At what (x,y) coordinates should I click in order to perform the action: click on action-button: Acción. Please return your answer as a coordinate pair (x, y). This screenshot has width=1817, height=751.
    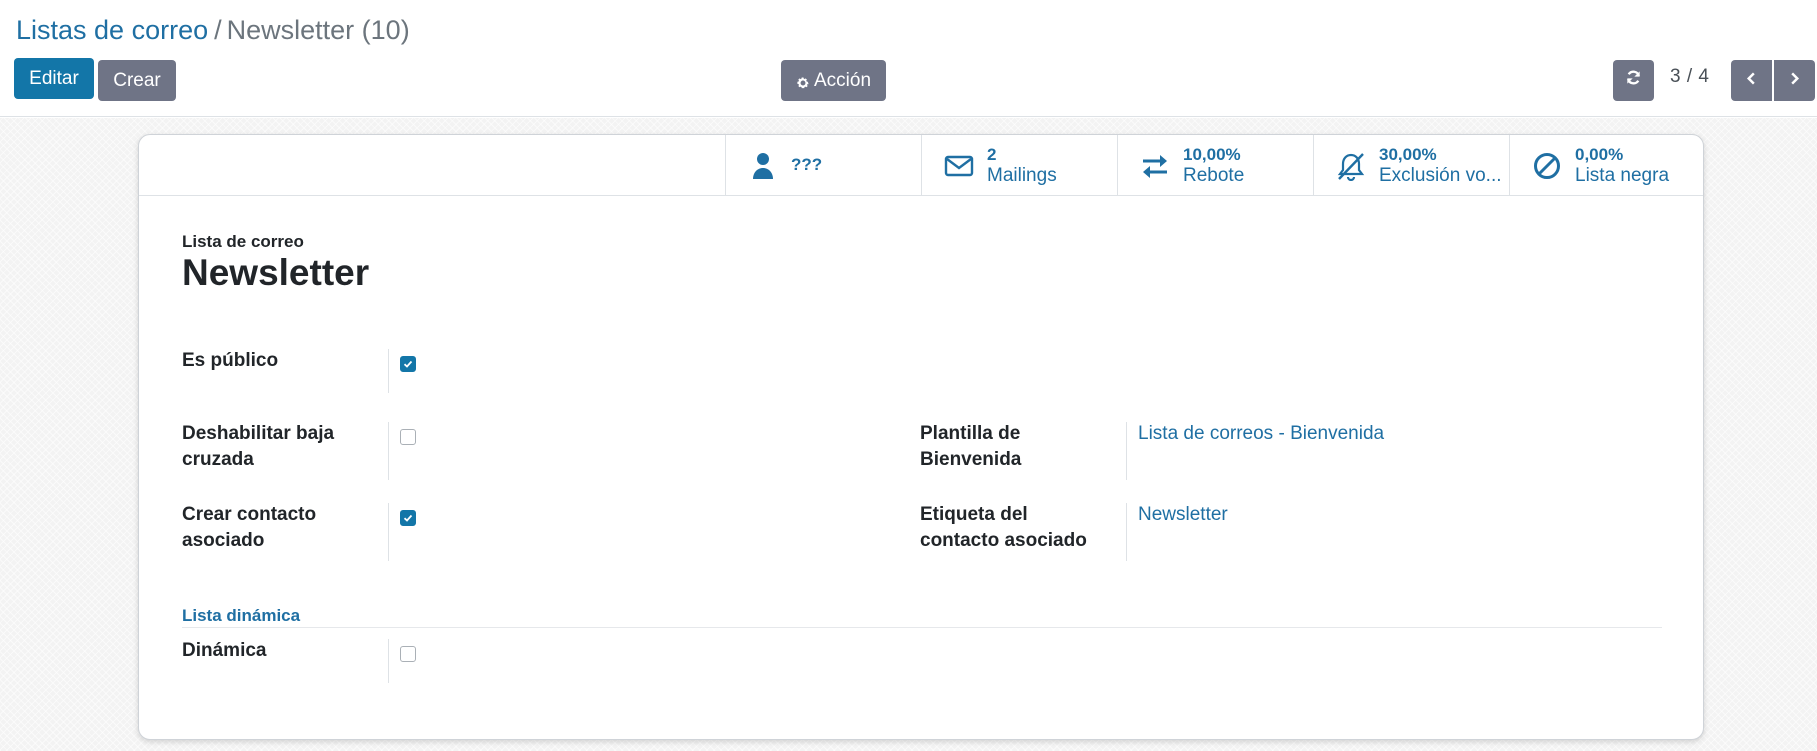
    Looking at the image, I should click on (833, 80).